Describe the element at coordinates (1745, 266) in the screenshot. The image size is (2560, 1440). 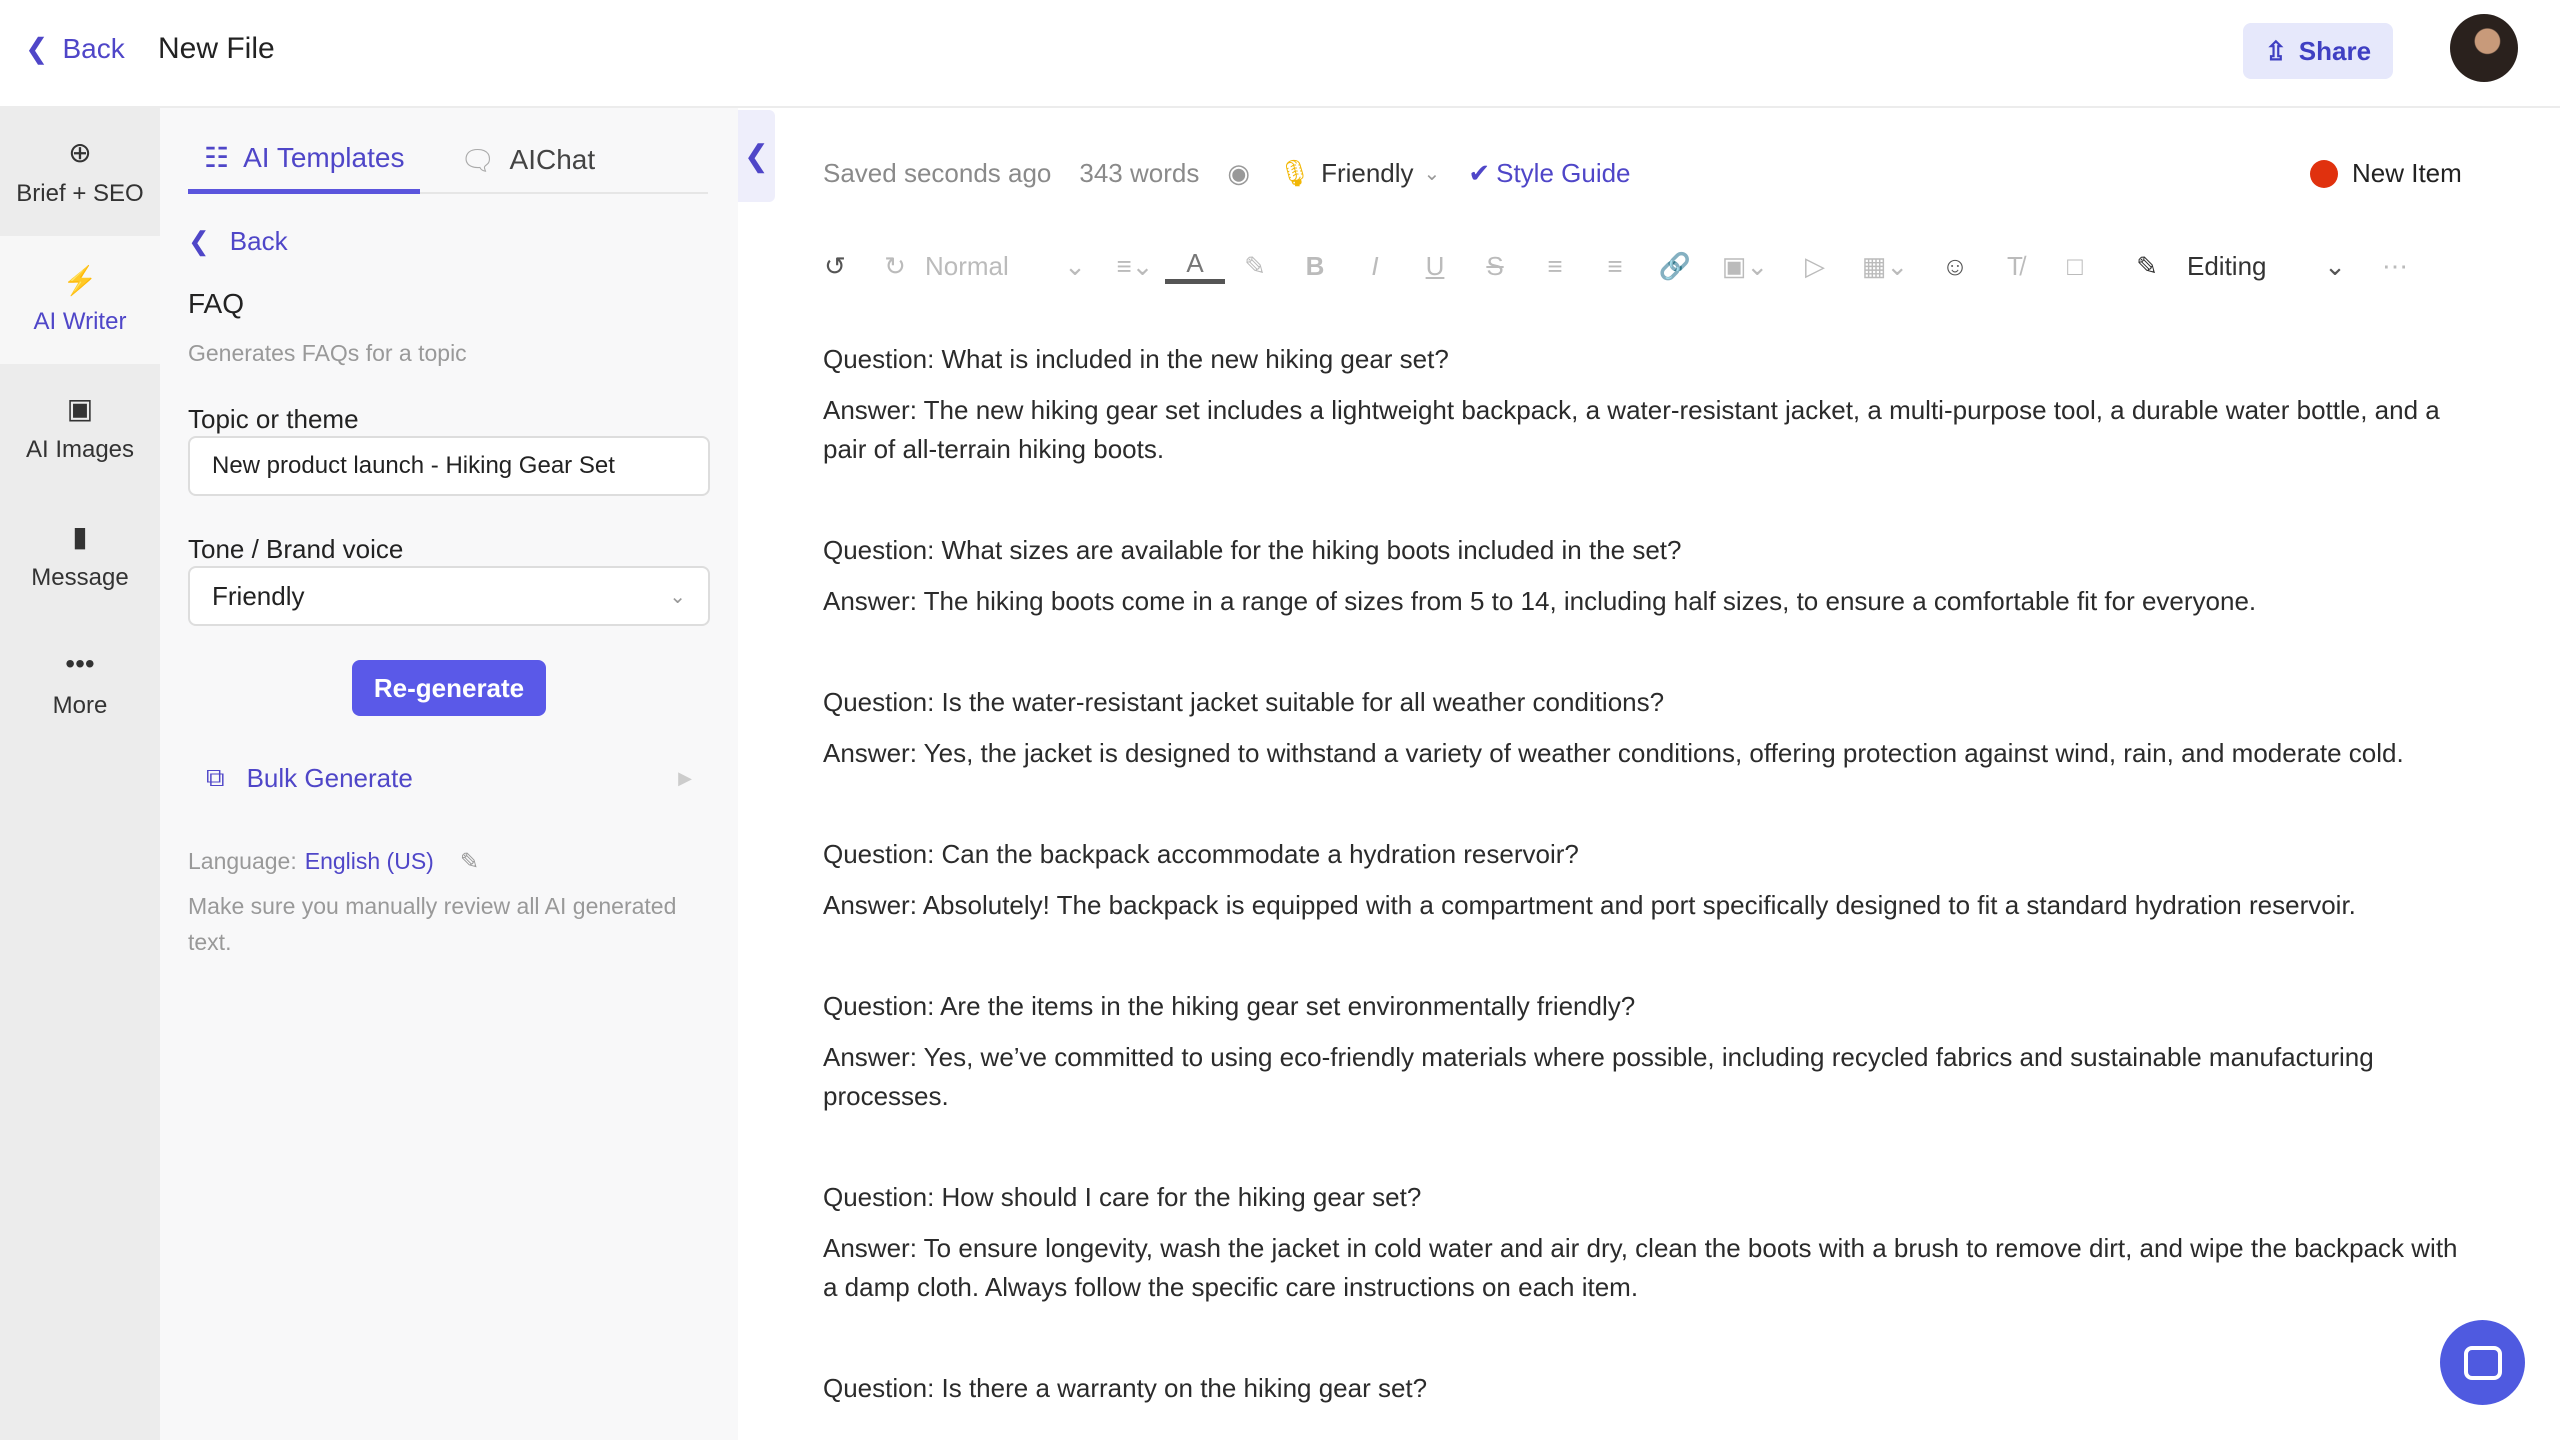
I see `image-insert-icon: ▣⌄` at that location.